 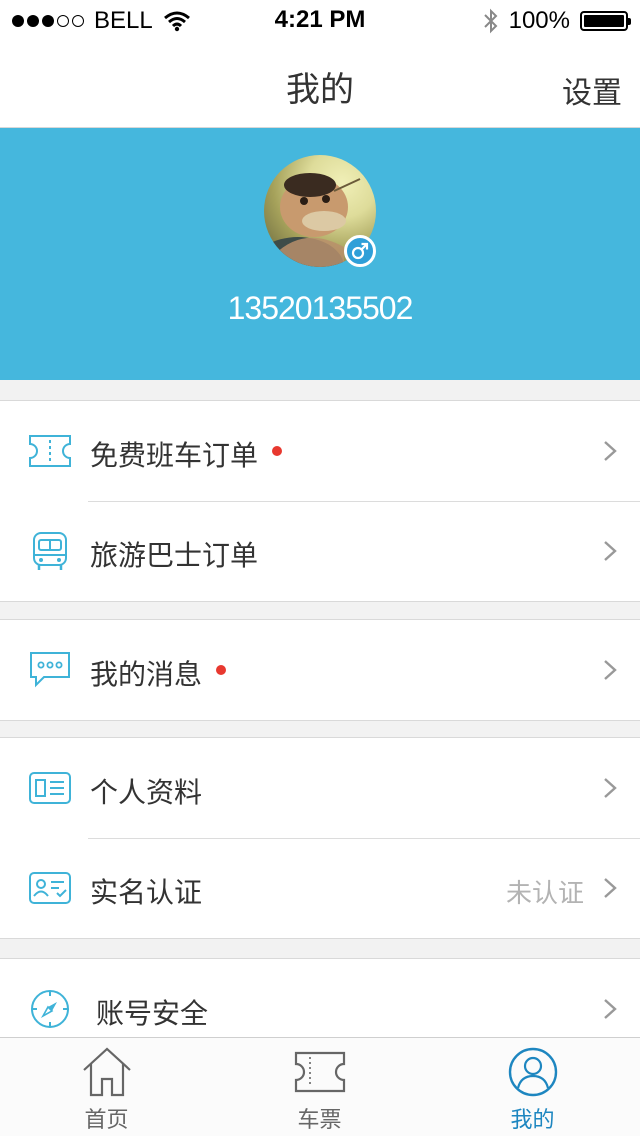 What do you see at coordinates (50, 788) in the screenshot?
I see `id-card-icon` at bounding box center [50, 788].